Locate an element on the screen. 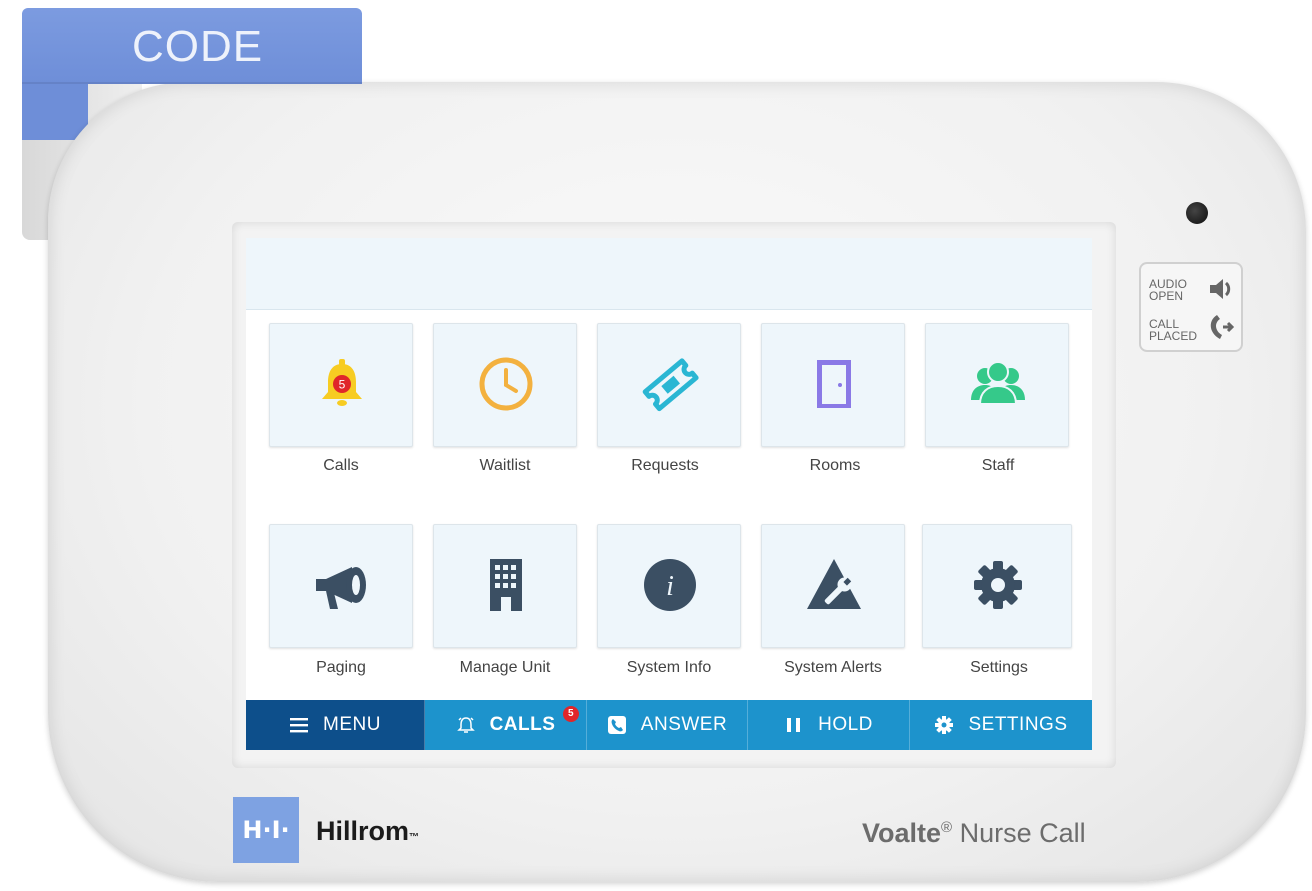  tile-settings is located at coordinates (997, 586).